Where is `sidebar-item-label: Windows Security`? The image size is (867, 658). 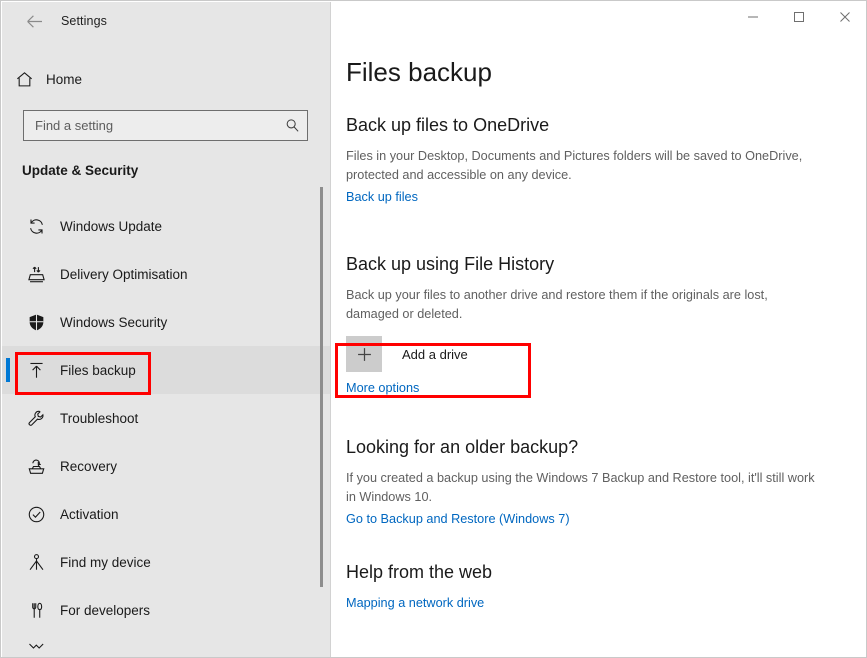
sidebar-item-label: Windows Security is located at coordinates (114, 322).